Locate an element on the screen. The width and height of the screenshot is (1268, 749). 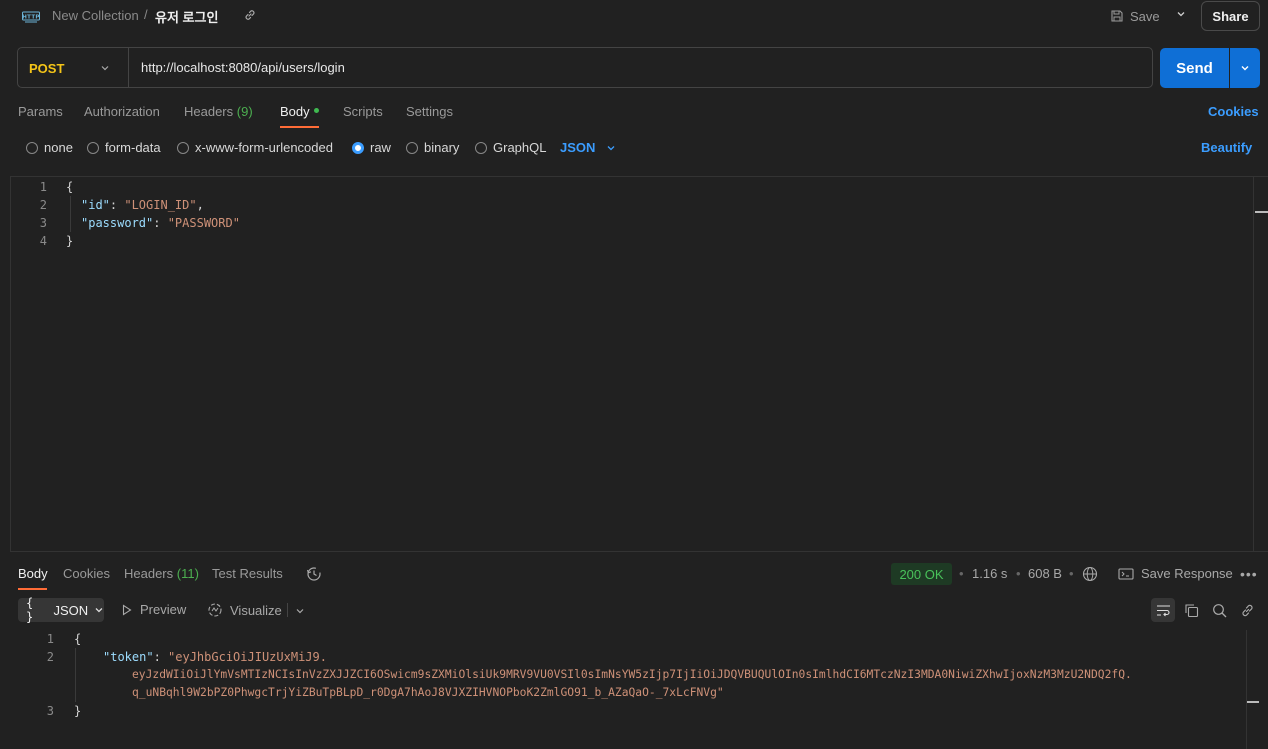
code-line-token: "token": "eyJhbGciOiJIUzUxMiJ9. is located at coordinates (215, 657).